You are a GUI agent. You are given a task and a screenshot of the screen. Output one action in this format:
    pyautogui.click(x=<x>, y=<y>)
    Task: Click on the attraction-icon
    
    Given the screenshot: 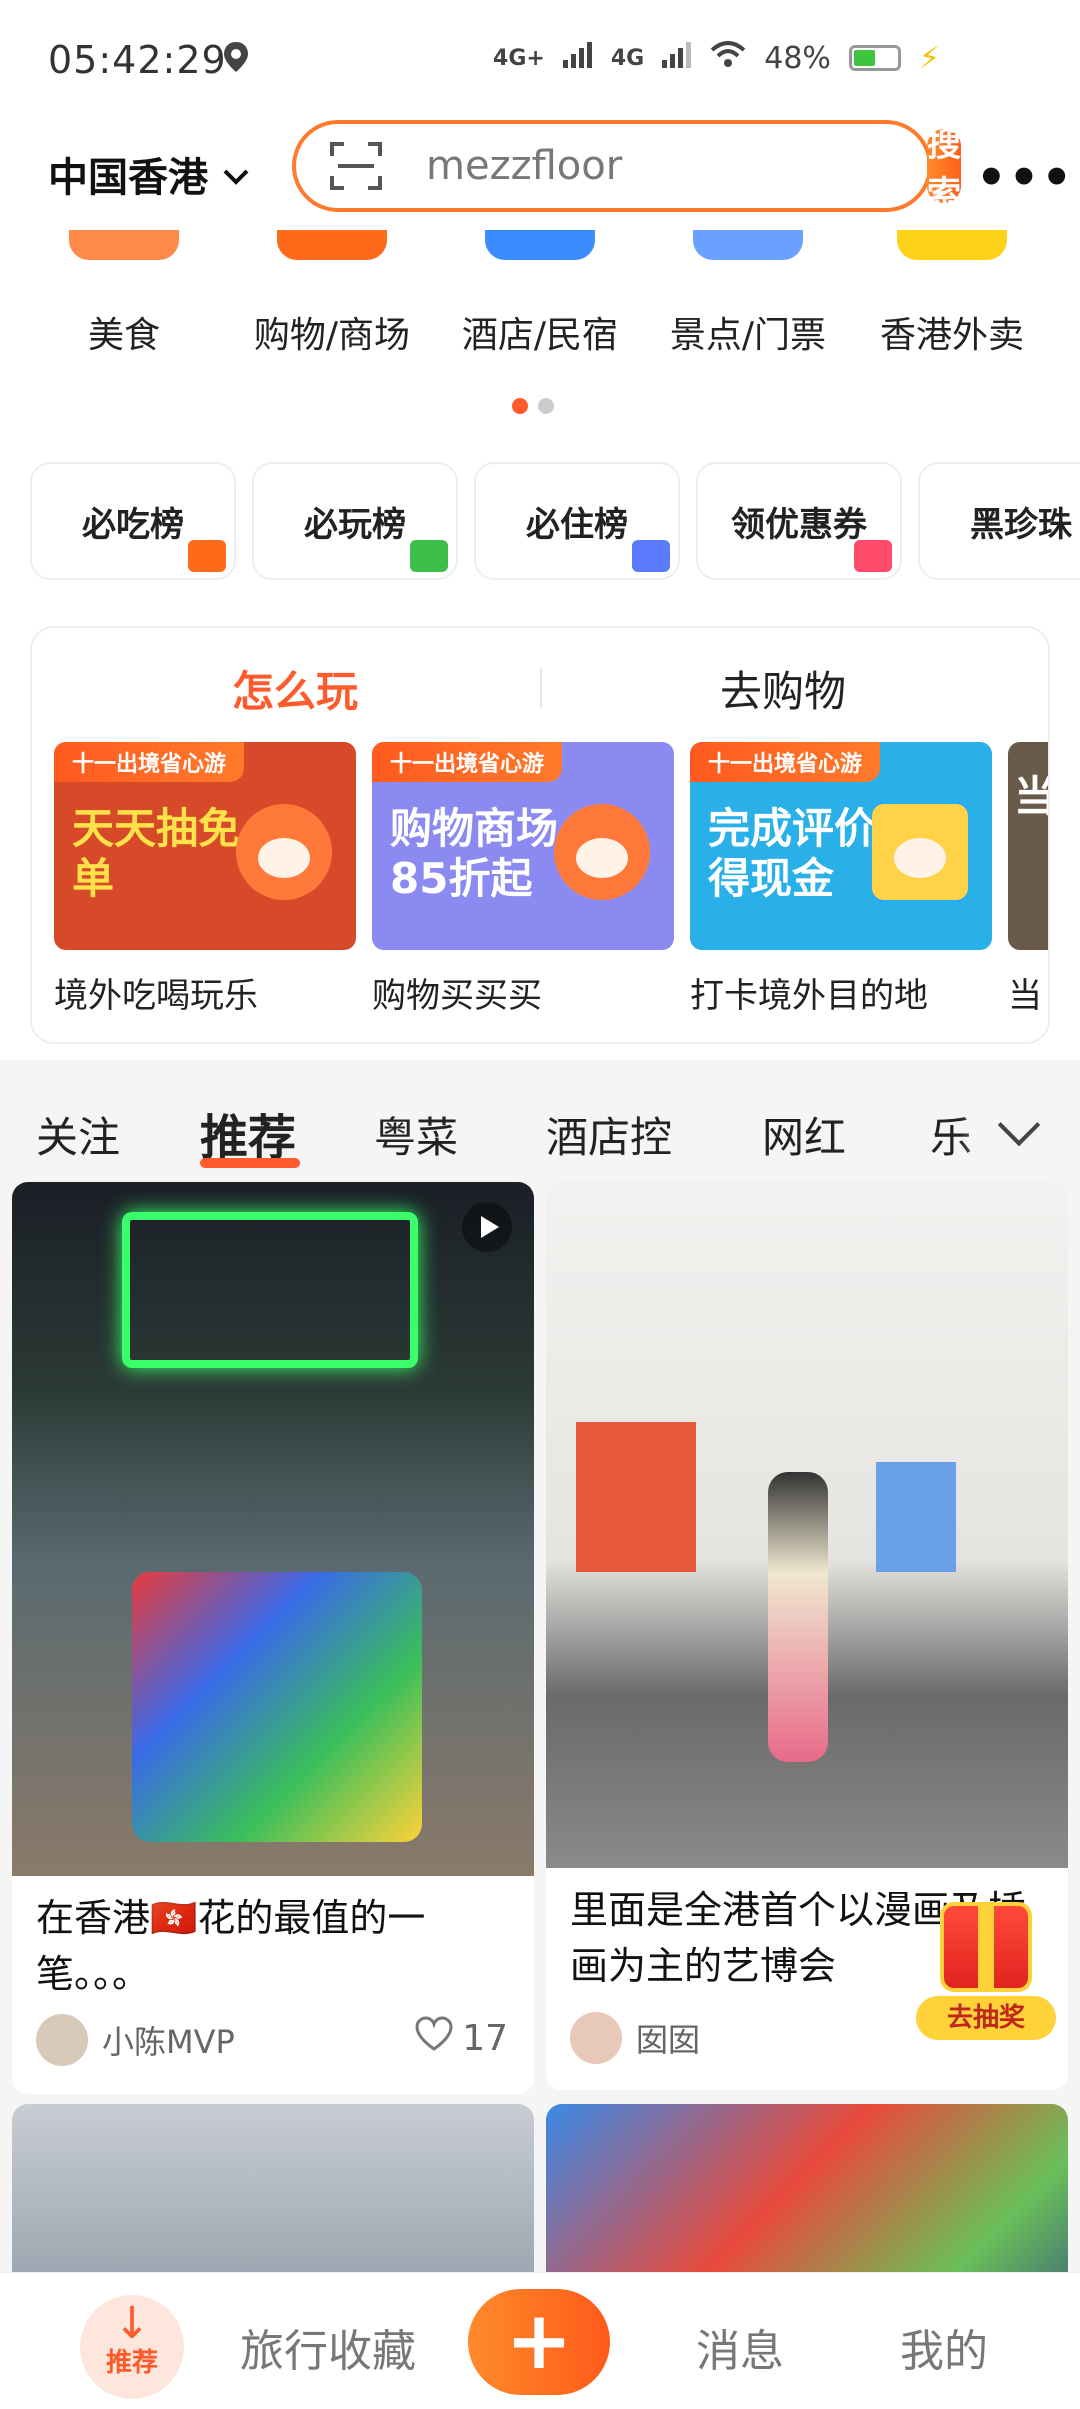 What is the action you would take?
    pyautogui.click(x=748, y=245)
    